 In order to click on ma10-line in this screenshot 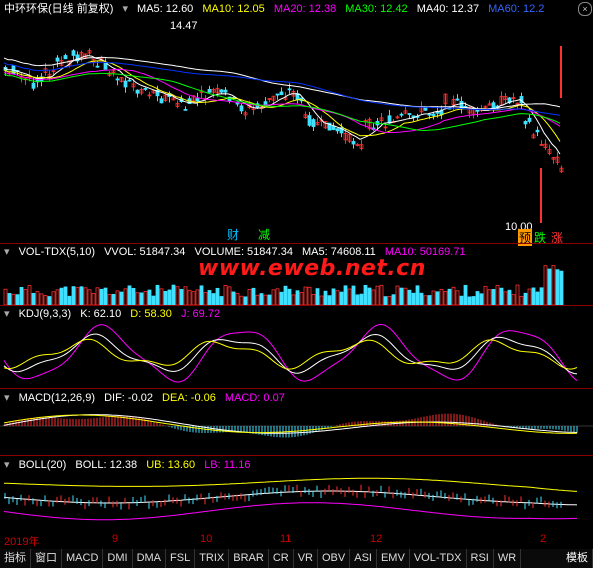, I will do `click(282, 101)`.